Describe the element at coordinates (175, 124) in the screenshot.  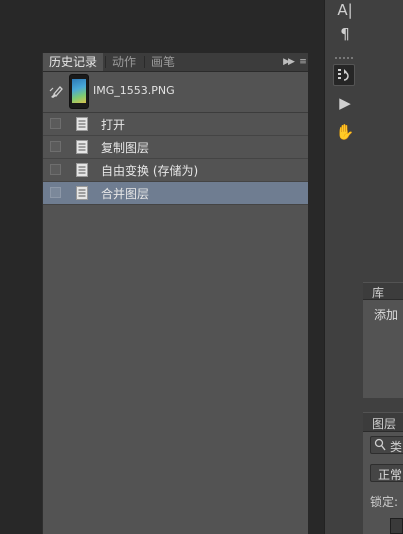
I see `history-step-row: 打开` at that location.